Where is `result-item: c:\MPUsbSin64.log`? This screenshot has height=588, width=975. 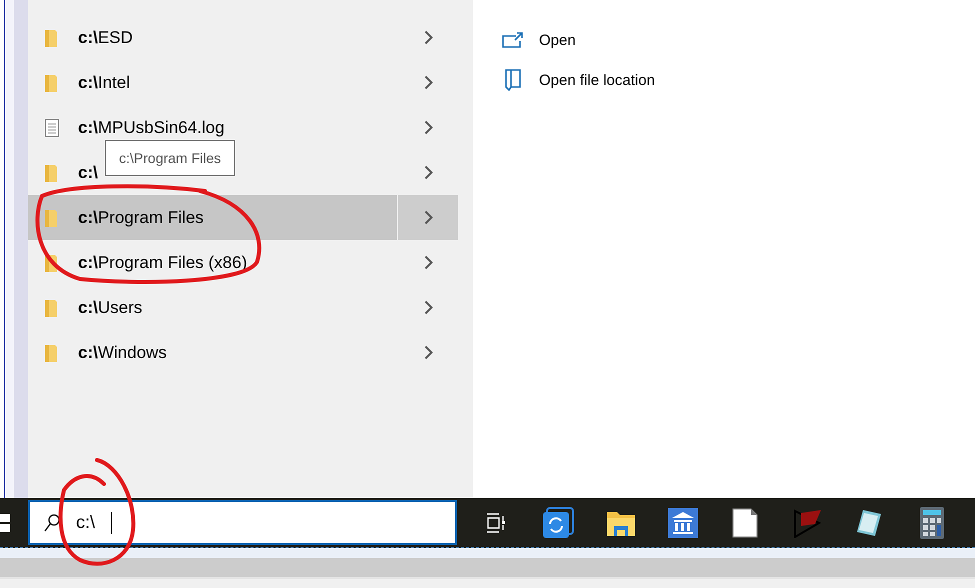 result-item: c:\MPUsbSin64.log is located at coordinates (134, 127).